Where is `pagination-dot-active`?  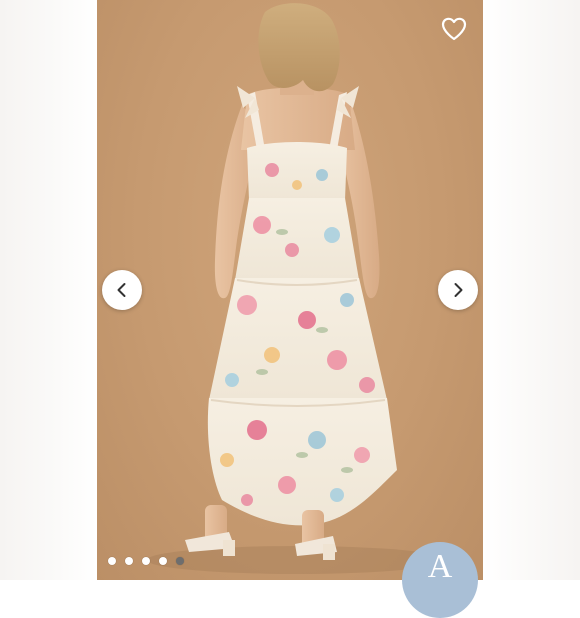
pagination-dot-active is located at coordinates (180, 561).